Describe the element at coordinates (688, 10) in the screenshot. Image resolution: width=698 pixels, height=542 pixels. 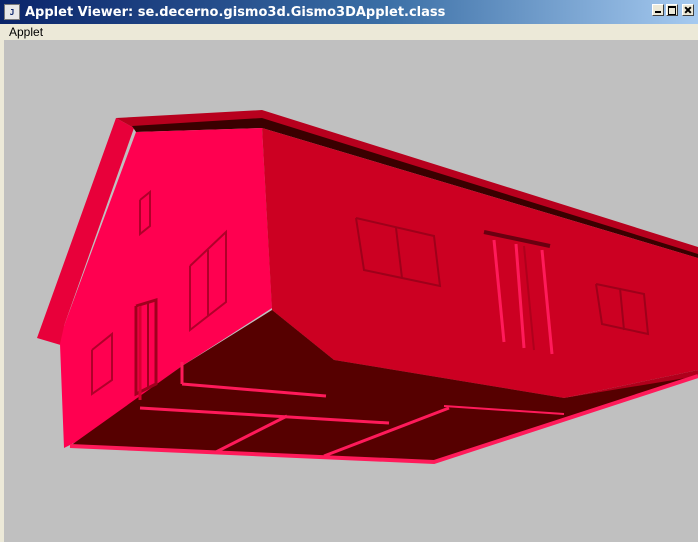
I see `close-icon` at that location.